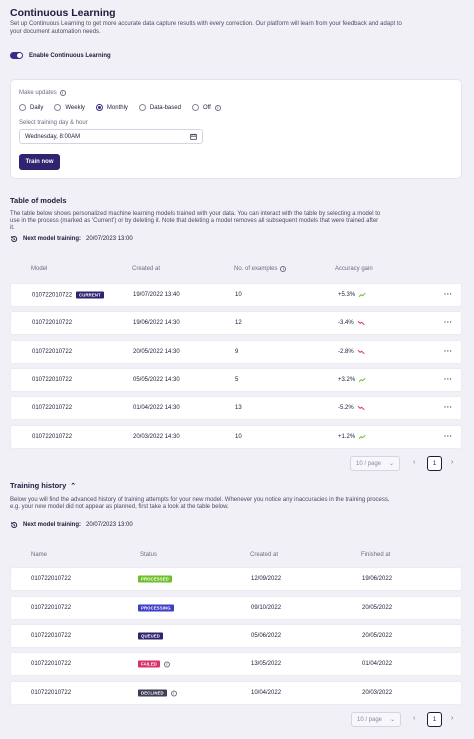  I want to click on accuracy-cell: -2.8%, so click(351, 352).